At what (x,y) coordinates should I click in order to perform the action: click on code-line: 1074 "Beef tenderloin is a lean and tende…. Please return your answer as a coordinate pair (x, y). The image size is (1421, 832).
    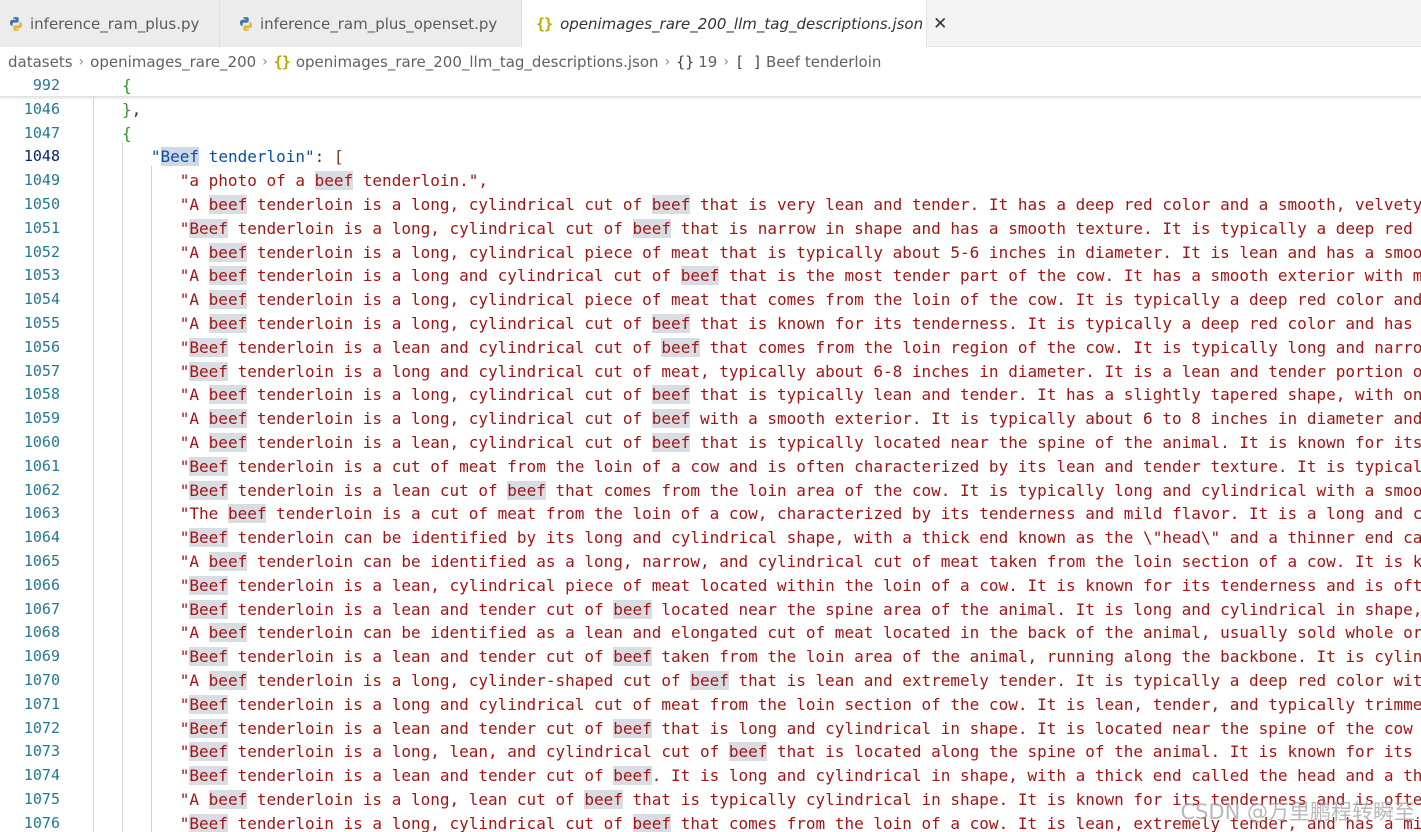
    Looking at the image, I should click on (710, 776).